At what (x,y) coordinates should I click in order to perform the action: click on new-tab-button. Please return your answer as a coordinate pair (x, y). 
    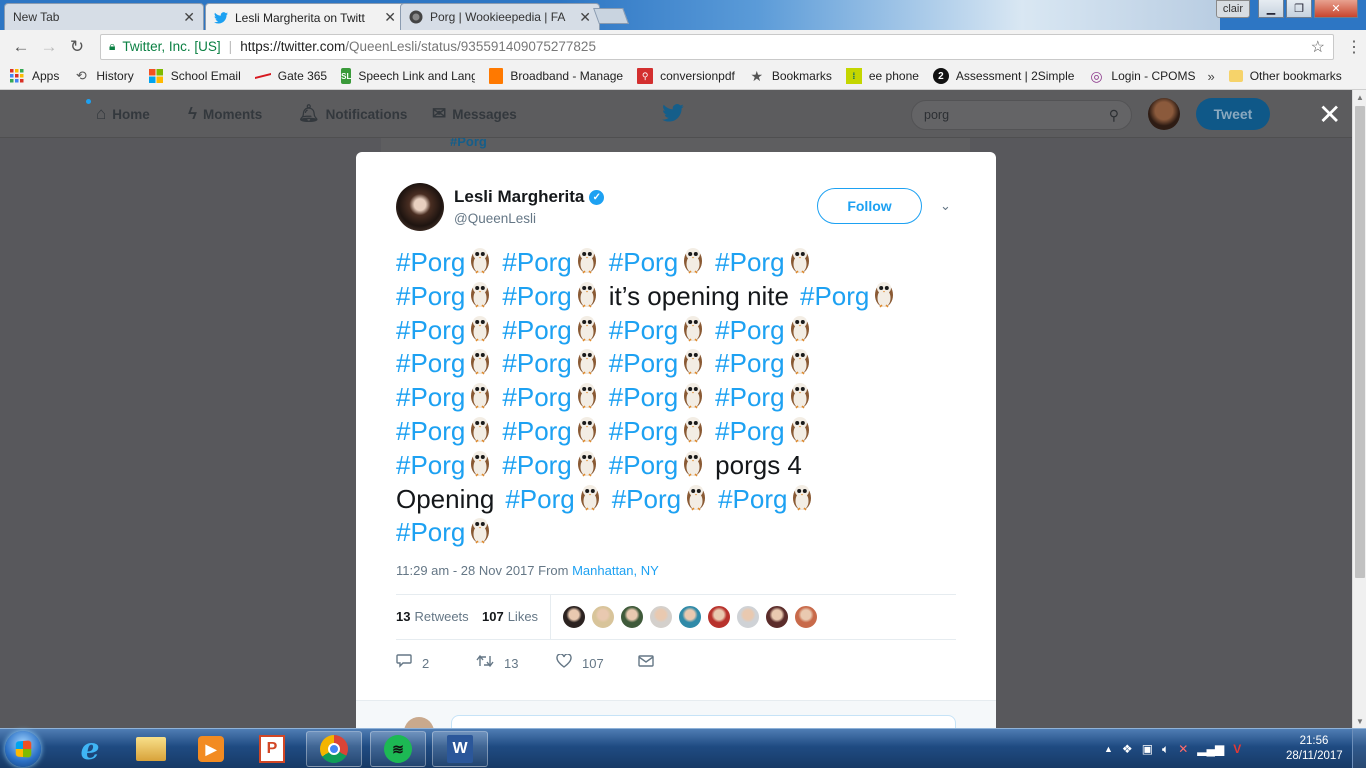
    Looking at the image, I should click on (611, 16).